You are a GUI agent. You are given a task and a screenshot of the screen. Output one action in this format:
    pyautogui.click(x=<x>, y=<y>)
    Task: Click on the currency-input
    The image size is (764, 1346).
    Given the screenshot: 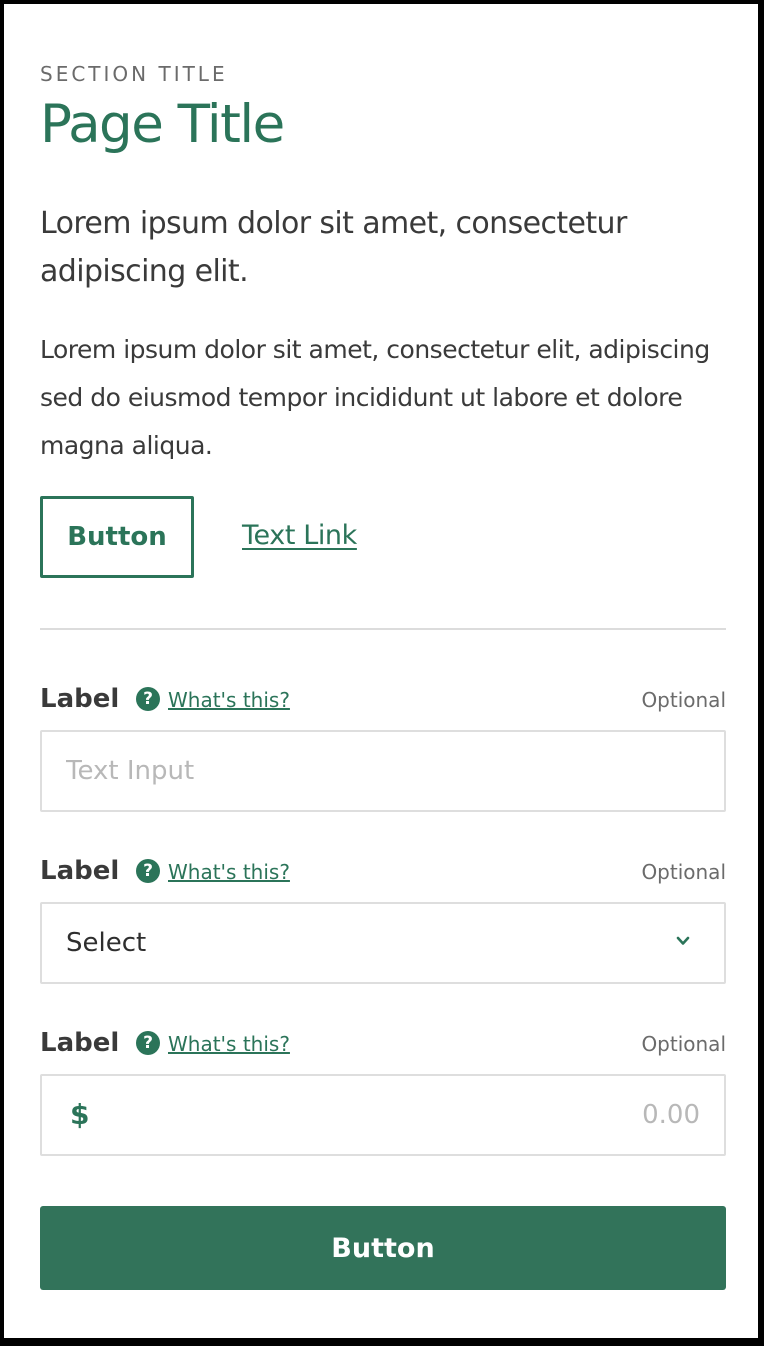 What is the action you would take?
    pyautogui.click(x=383, y=1115)
    